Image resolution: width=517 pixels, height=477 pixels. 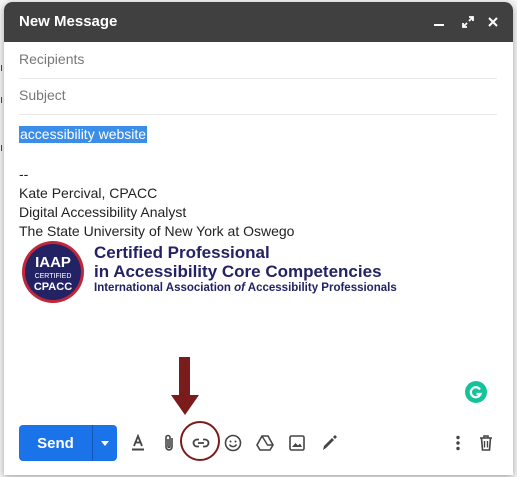 What do you see at coordinates (254, 95) in the screenshot?
I see `subject-input` at bounding box center [254, 95].